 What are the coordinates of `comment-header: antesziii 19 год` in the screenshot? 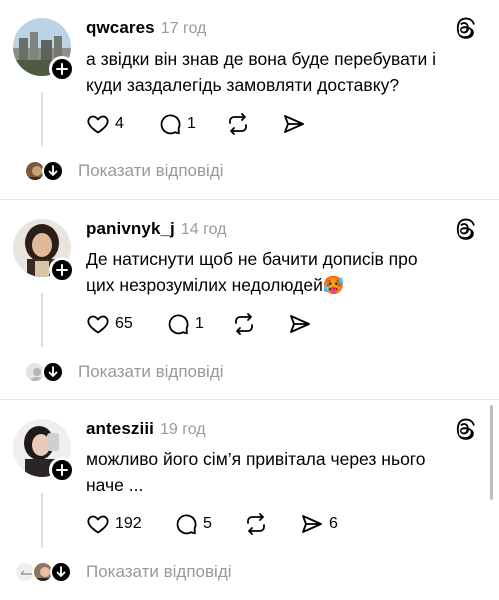 It's located at (146, 429).